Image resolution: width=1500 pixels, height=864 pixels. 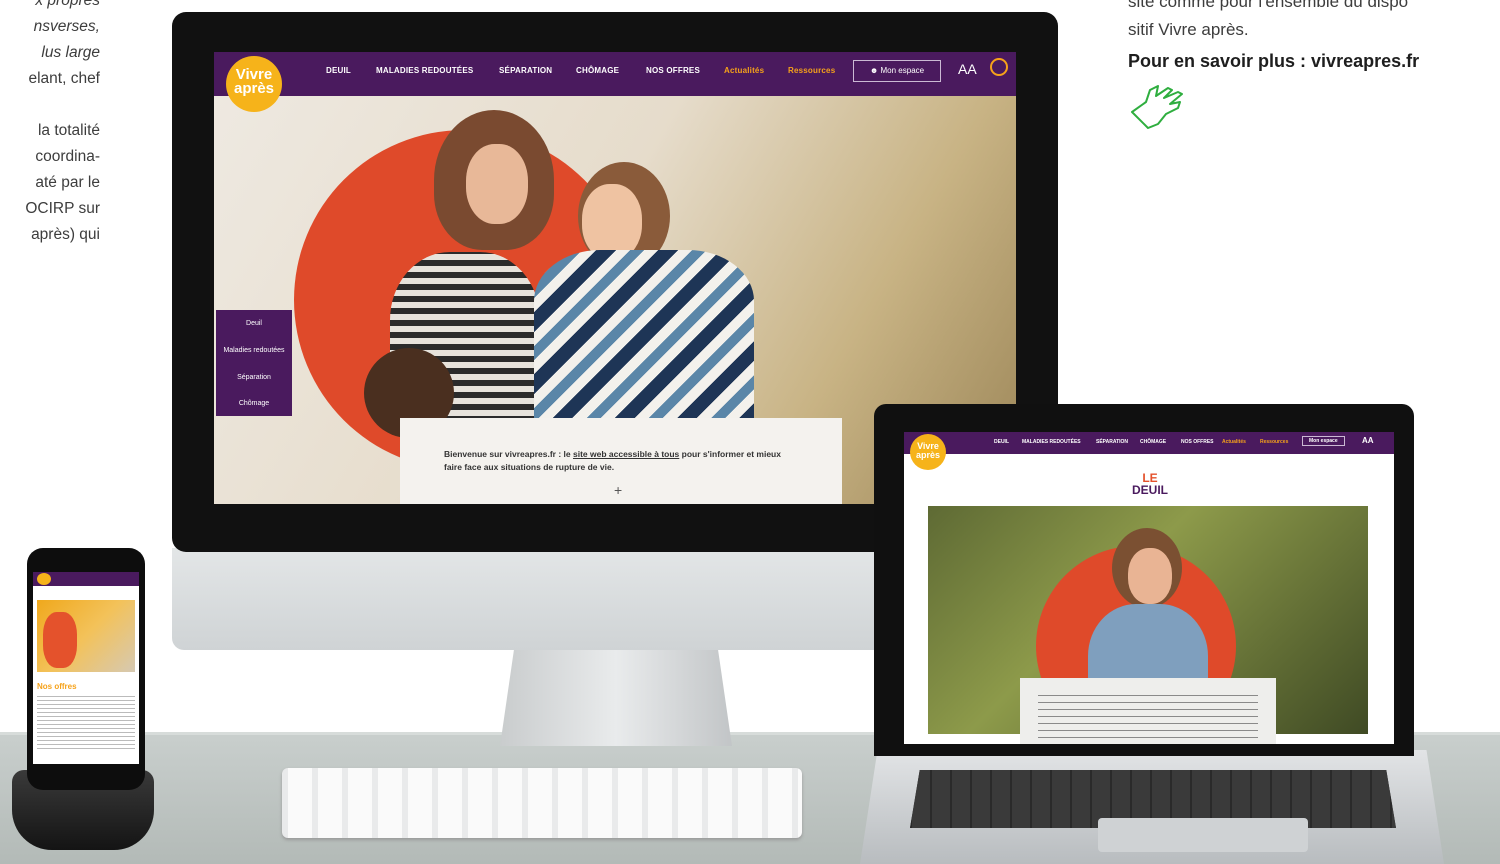 What do you see at coordinates (1148, 711) in the screenshot?
I see `laptop-intro-card` at bounding box center [1148, 711].